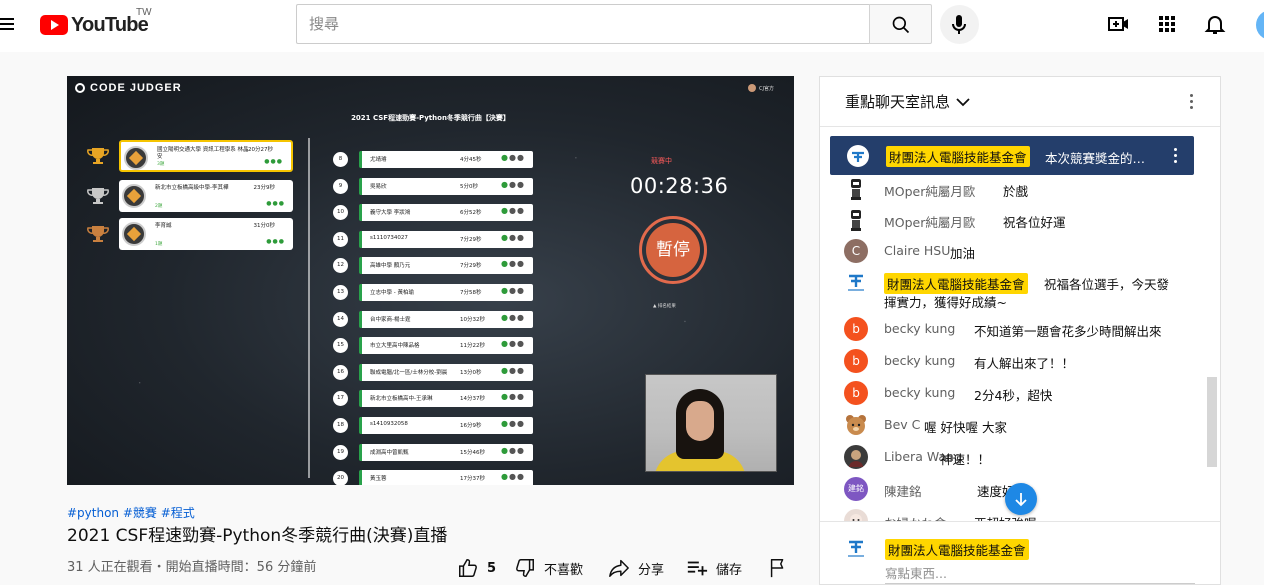 This screenshot has width=1264, height=585. Describe the element at coordinates (856, 548) in the screenshot. I see `foundation-logo-icon` at that location.